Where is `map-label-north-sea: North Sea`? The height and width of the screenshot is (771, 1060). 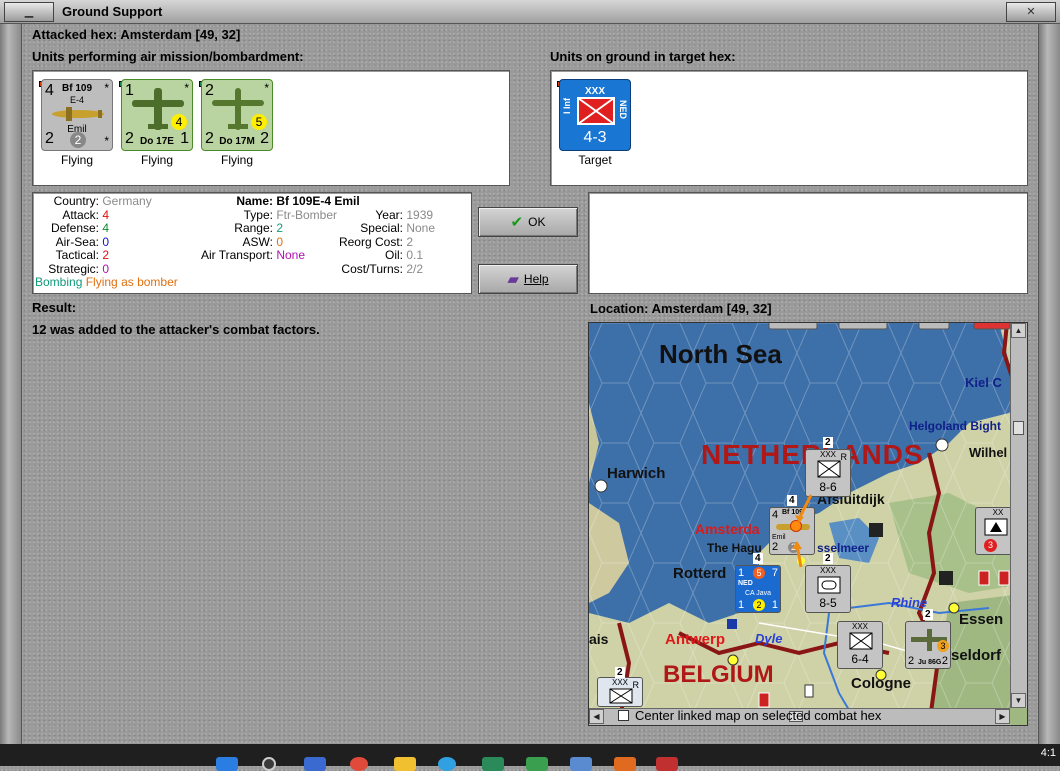 map-label-north-sea: North Sea is located at coordinates (720, 354).